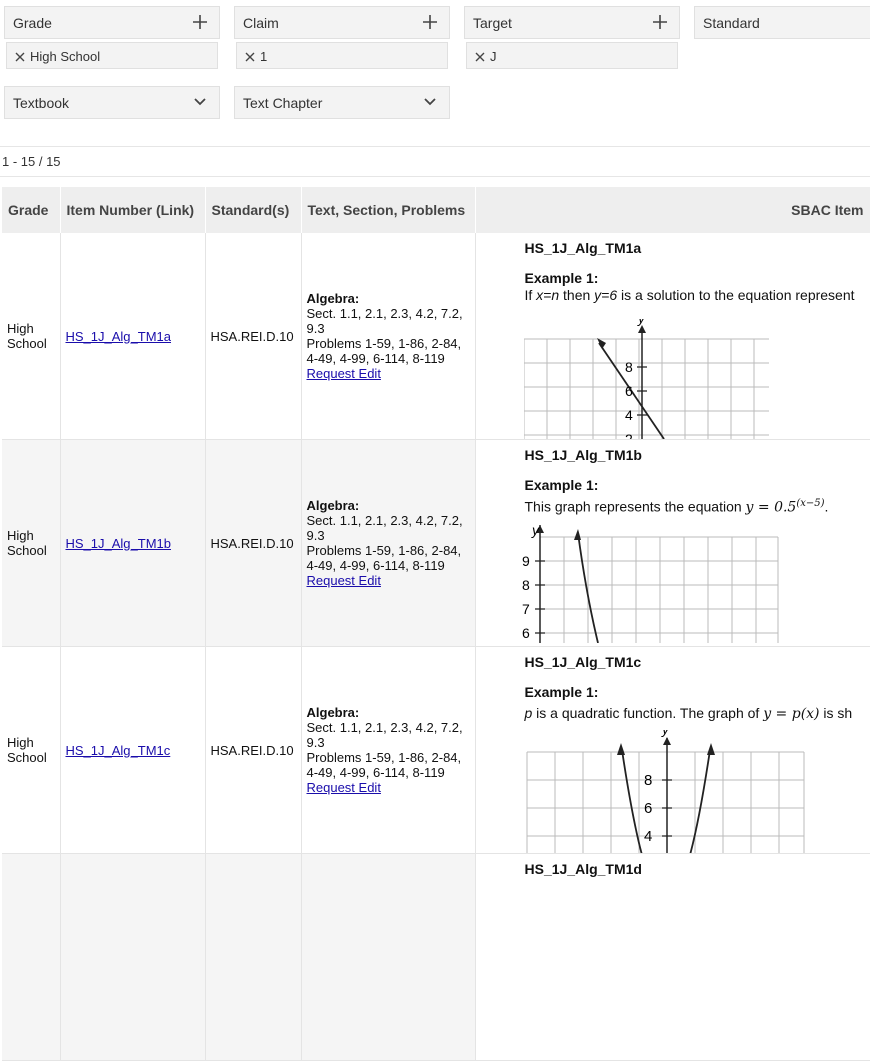 The height and width of the screenshot is (1061, 870). What do you see at coordinates (119, 336) in the screenshot?
I see `item-link: HS_1J_Alg_TM1a` at bounding box center [119, 336].